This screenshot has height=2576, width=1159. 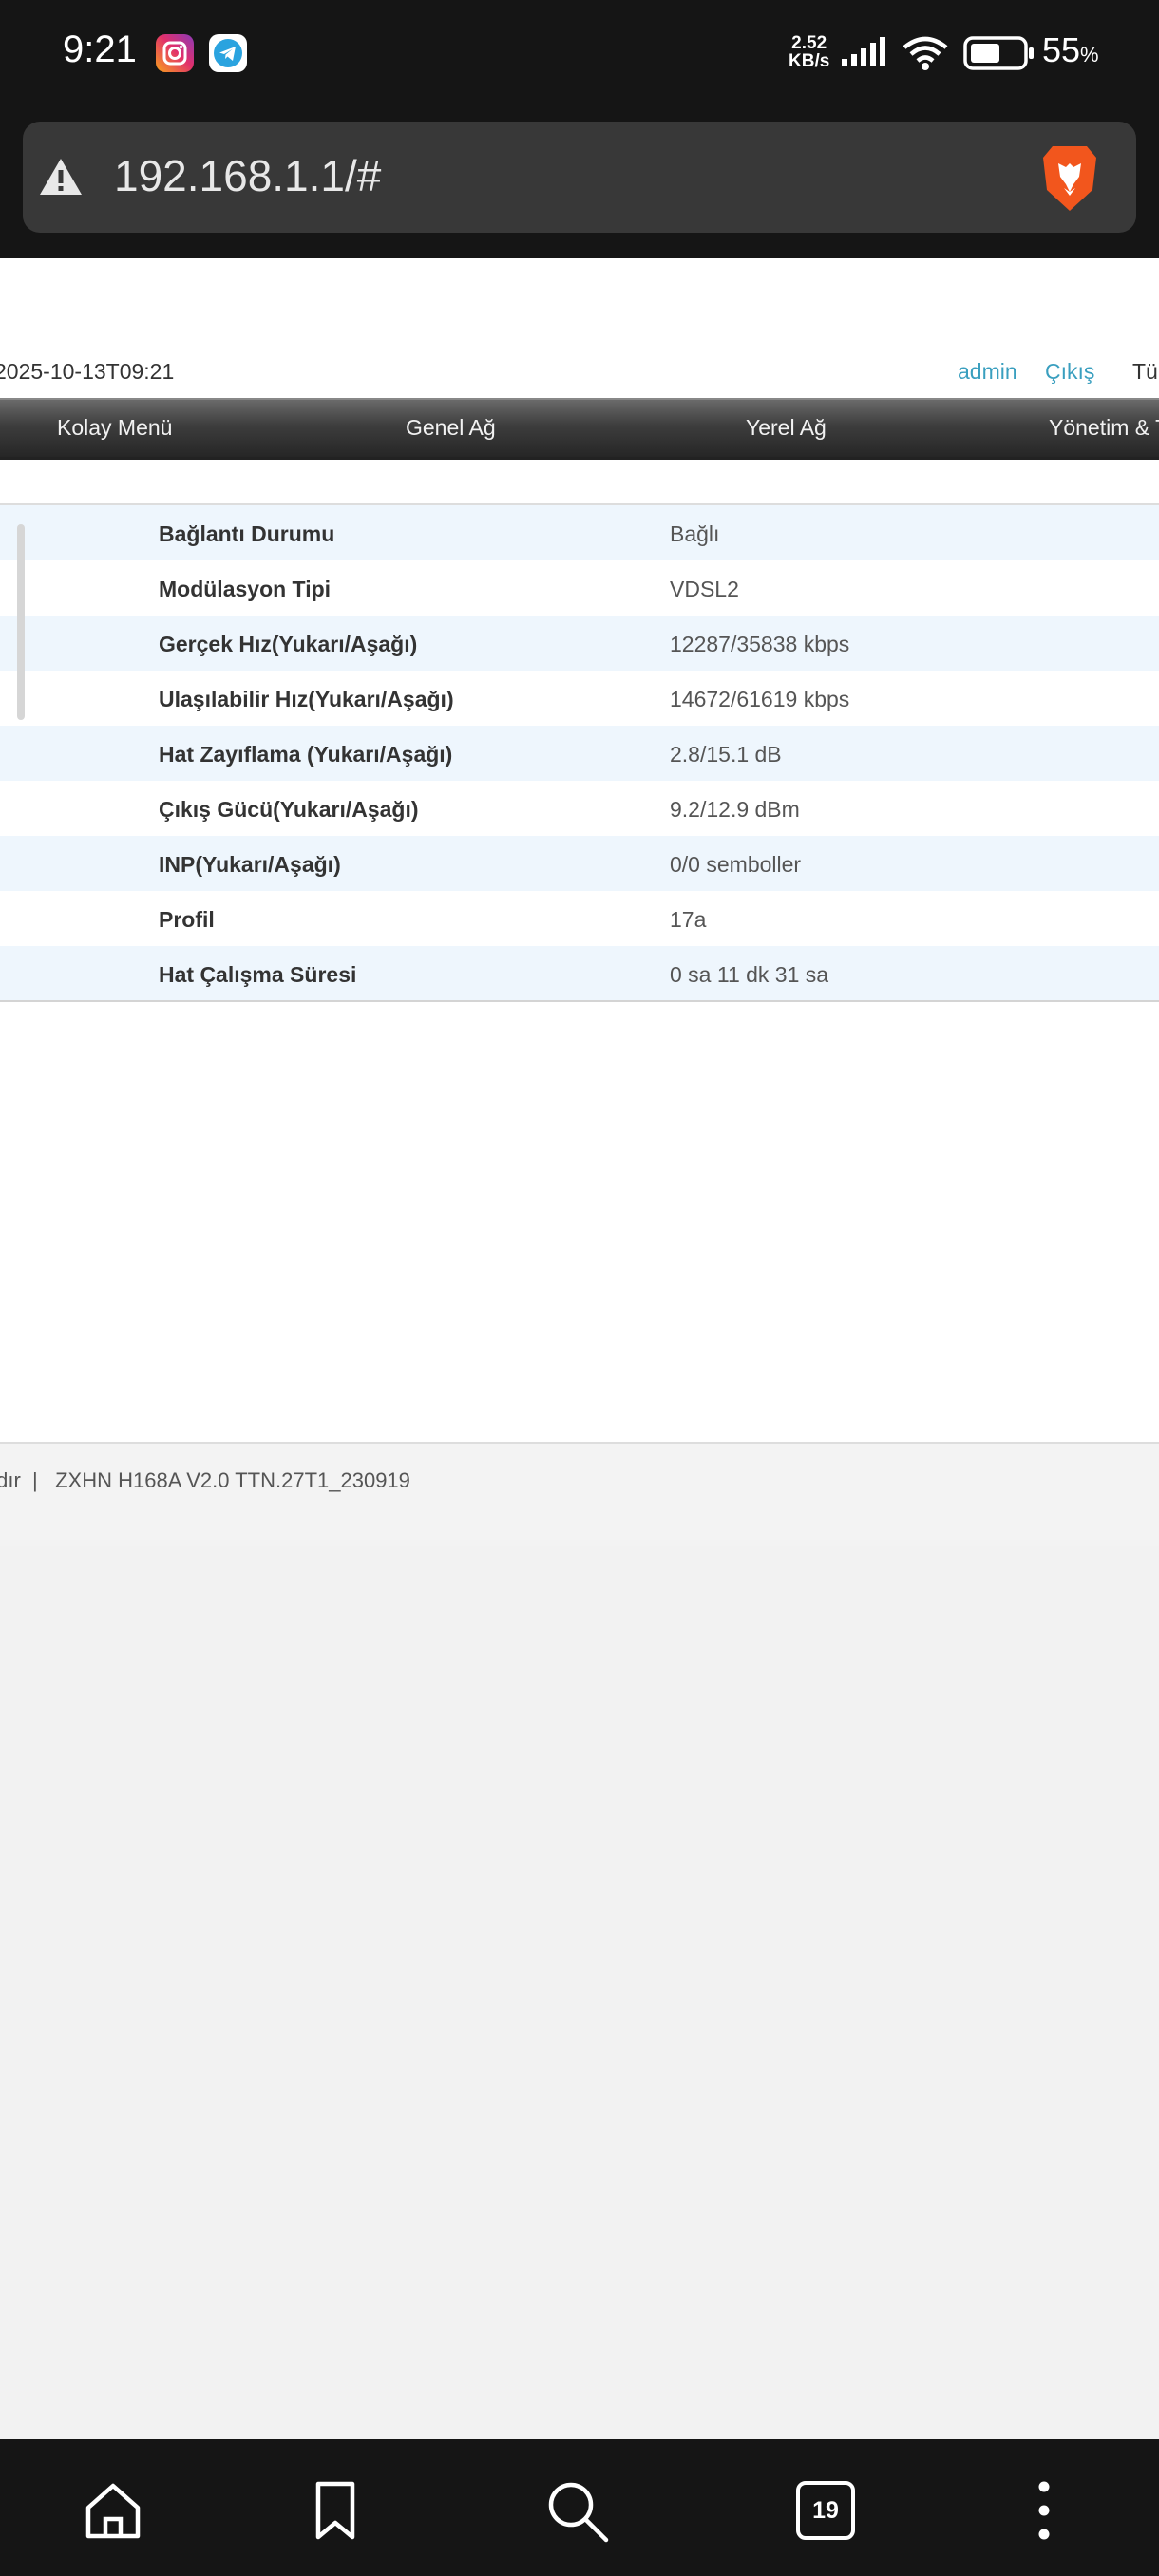 I want to click on wifi-icon, so click(x=925, y=53).